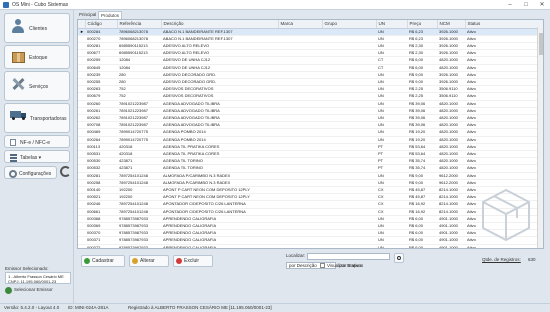  What do you see at coordinates (65, 171) in the screenshot?
I see `refresh-icon` at bounding box center [65, 171].